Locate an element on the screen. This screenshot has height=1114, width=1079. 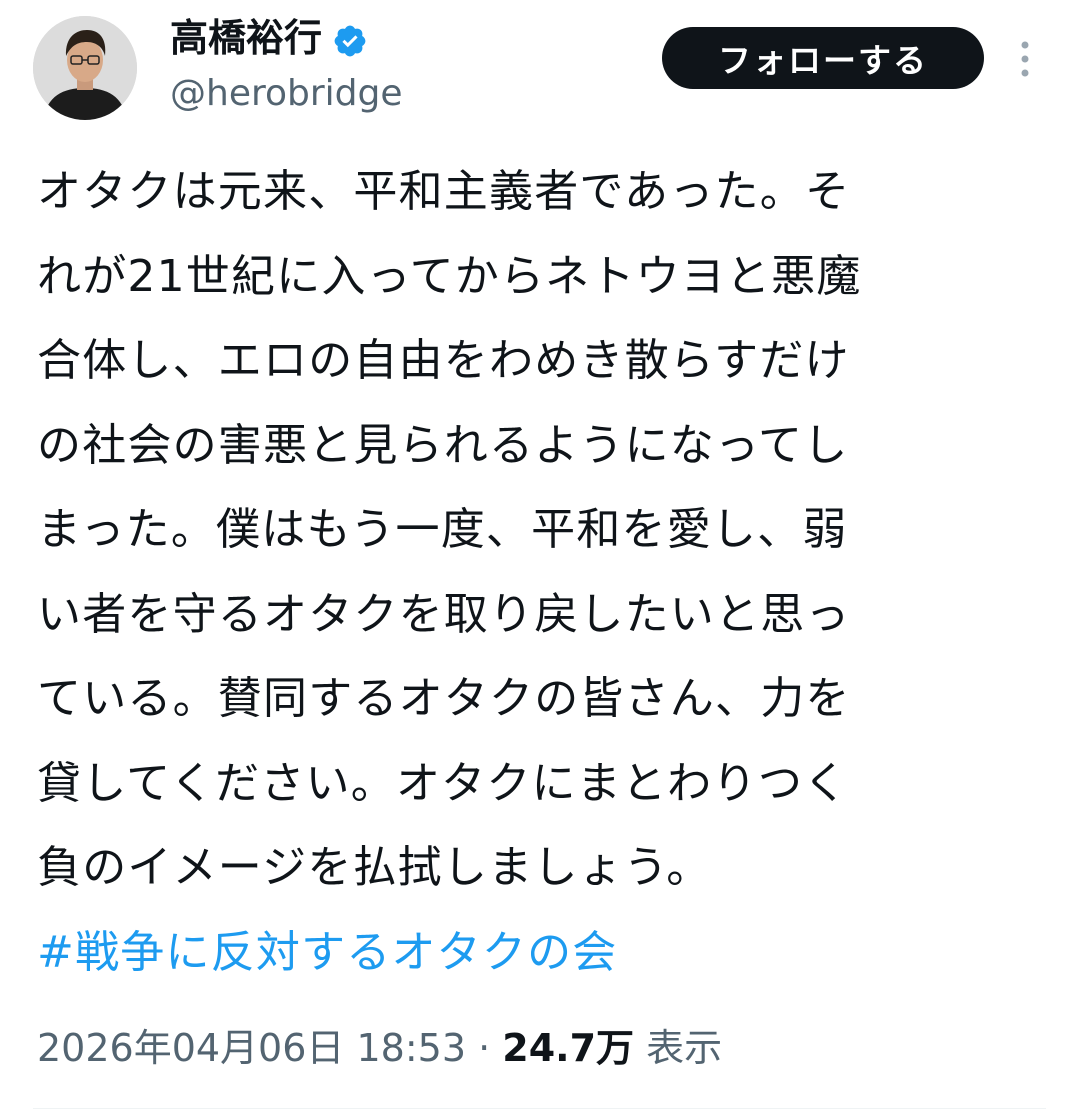
tweet-text-line: の社会の害悪と見られるようになってし is located at coordinates (443, 445).